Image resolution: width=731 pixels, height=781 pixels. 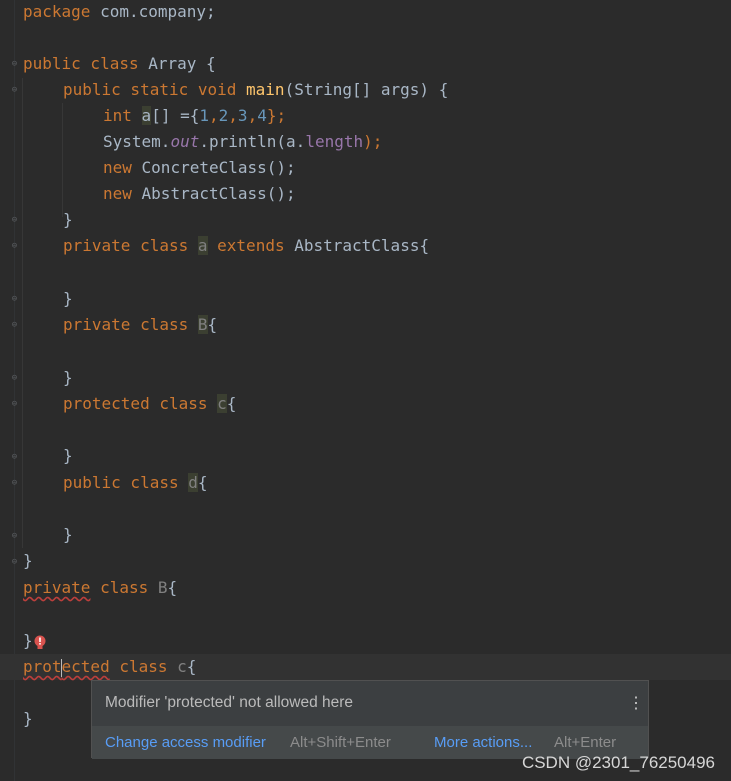 I want to click on keyword: int, so click(x=117, y=115).